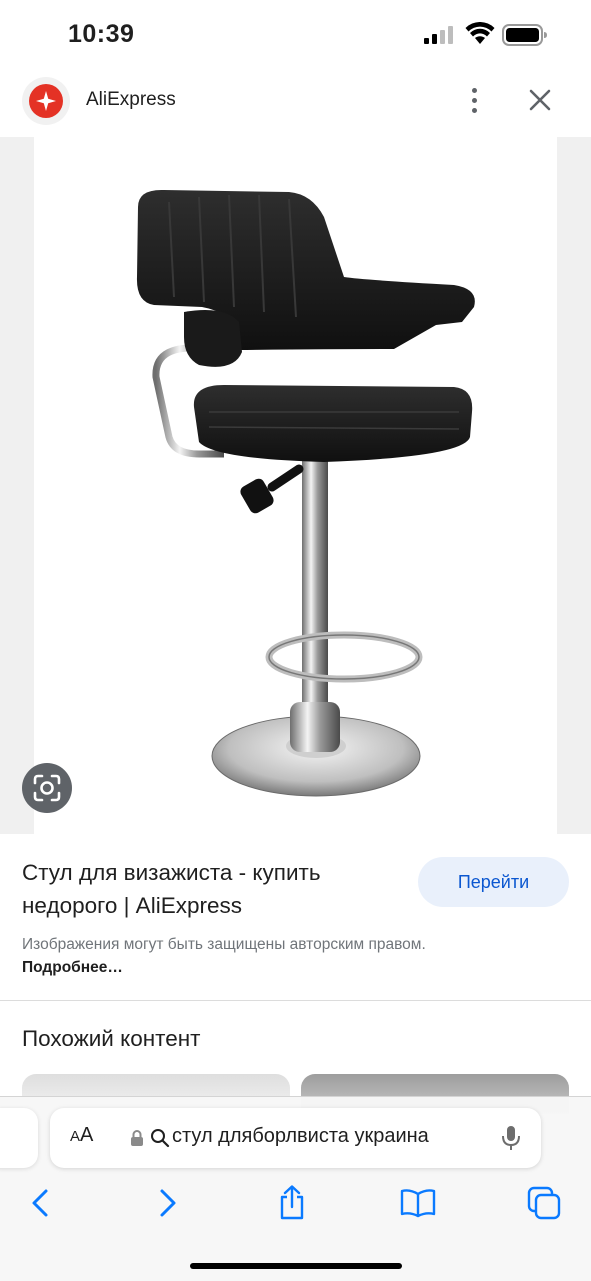  What do you see at coordinates (292, 1203) in the screenshot?
I see `share-icon` at bounding box center [292, 1203].